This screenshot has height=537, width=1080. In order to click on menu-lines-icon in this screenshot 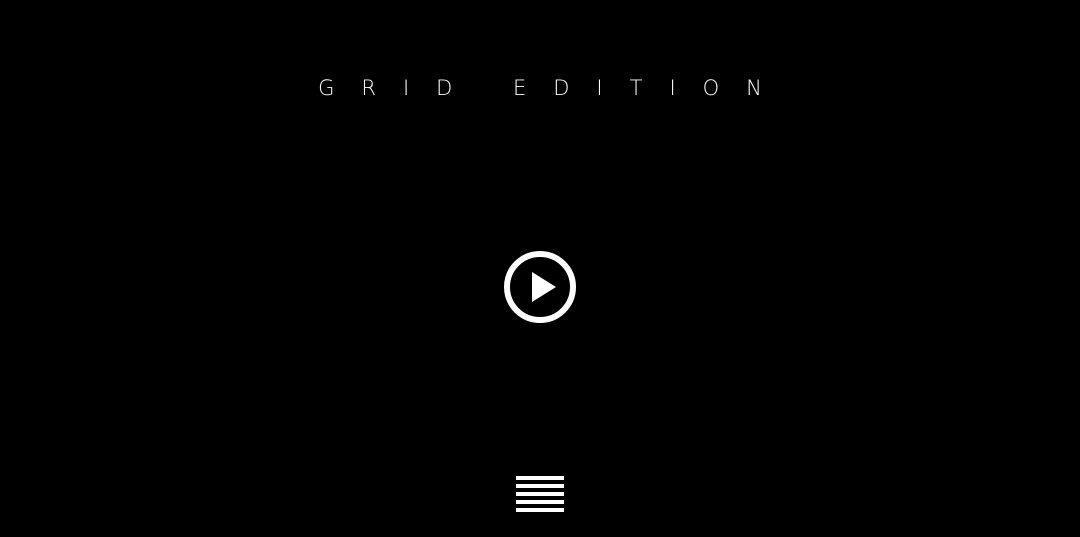, I will do `click(540, 494)`.